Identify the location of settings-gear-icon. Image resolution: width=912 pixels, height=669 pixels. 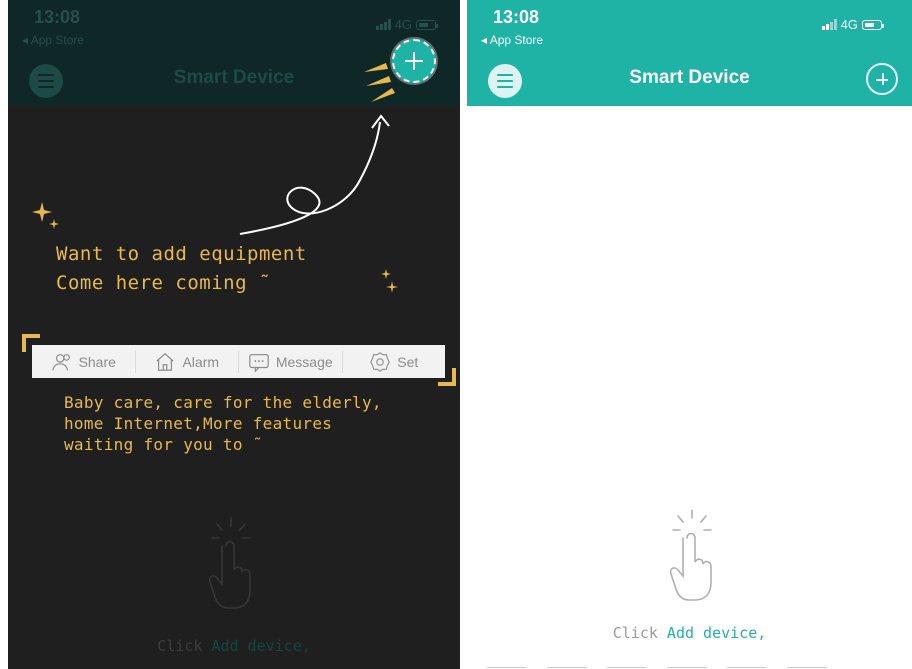
(380, 361).